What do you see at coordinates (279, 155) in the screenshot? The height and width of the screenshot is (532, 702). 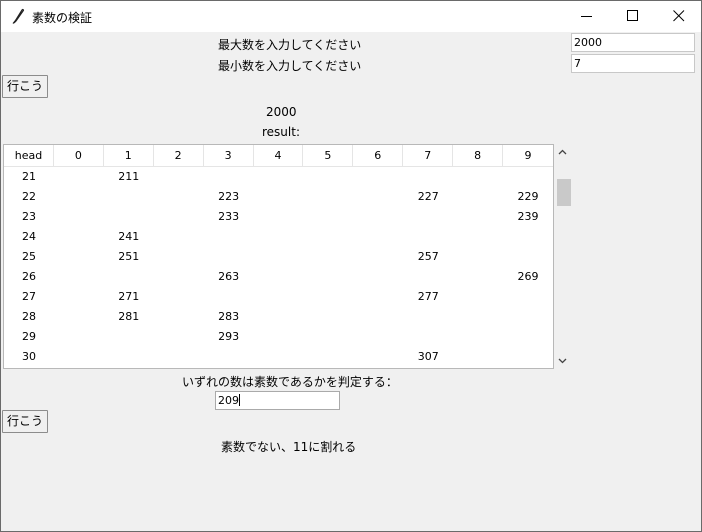 I see `column-header: 4` at bounding box center [279, 155].